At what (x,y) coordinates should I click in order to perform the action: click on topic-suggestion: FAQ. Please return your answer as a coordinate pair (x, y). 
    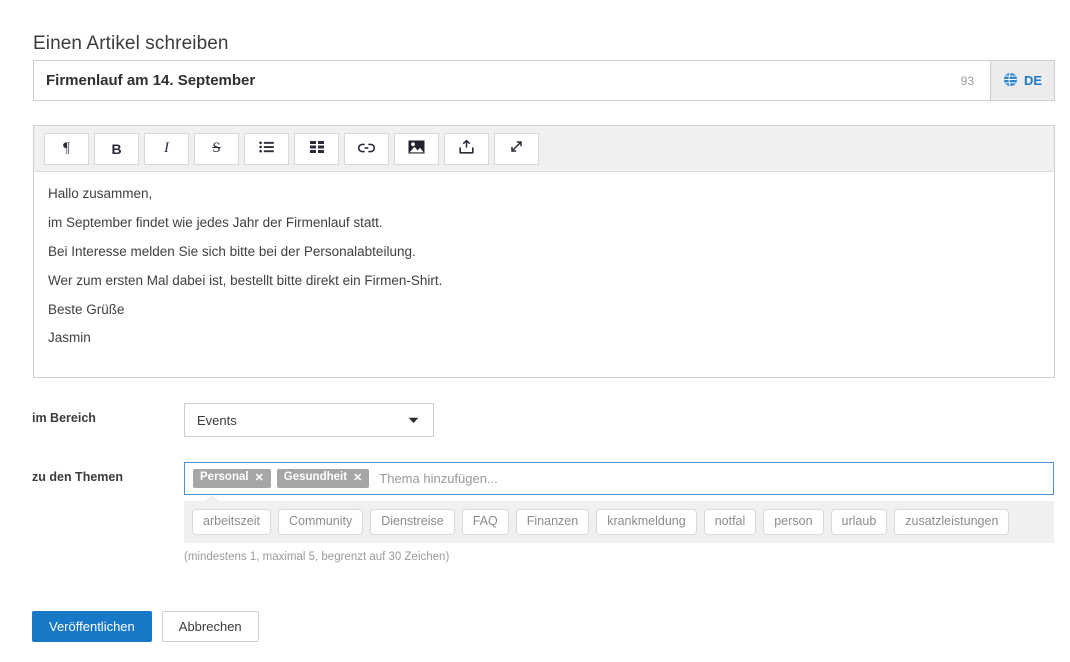
    Looking at the image, I should click on (485, 522).